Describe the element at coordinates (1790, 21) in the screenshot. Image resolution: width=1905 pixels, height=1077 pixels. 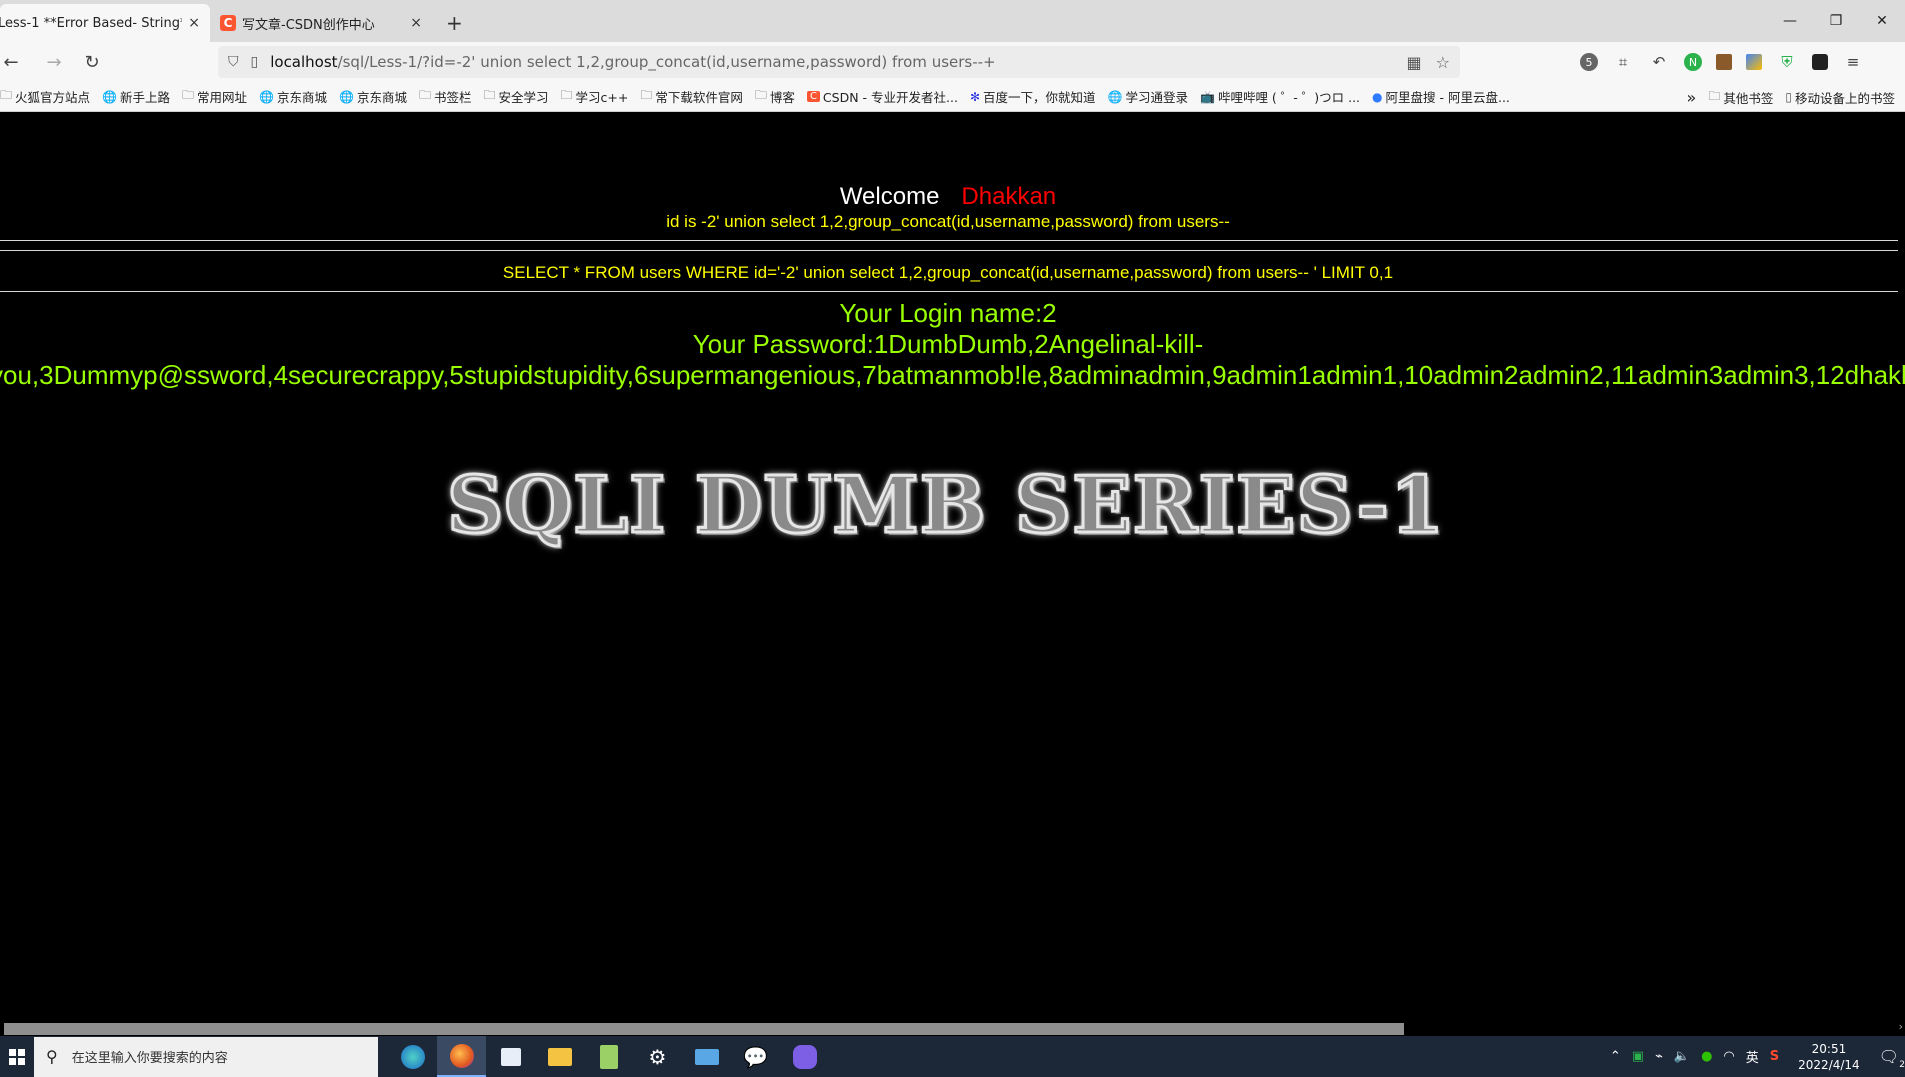
I see `minimize-button: —` at that location.